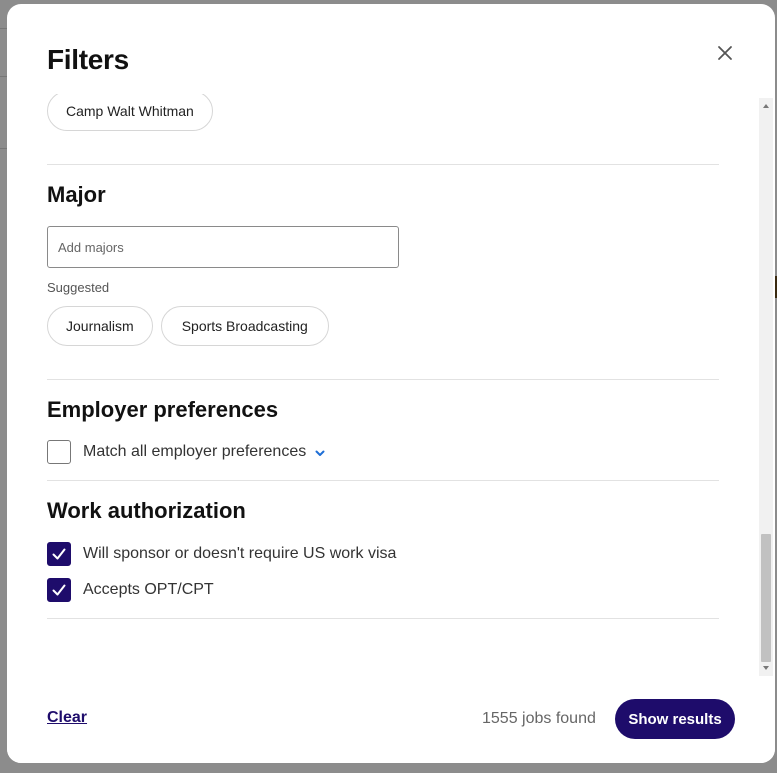  What do you see at coordinates (59, 452) in the screenshot?
I see `match-employer-preferences-checkbox` at bounding box center [59, 452].